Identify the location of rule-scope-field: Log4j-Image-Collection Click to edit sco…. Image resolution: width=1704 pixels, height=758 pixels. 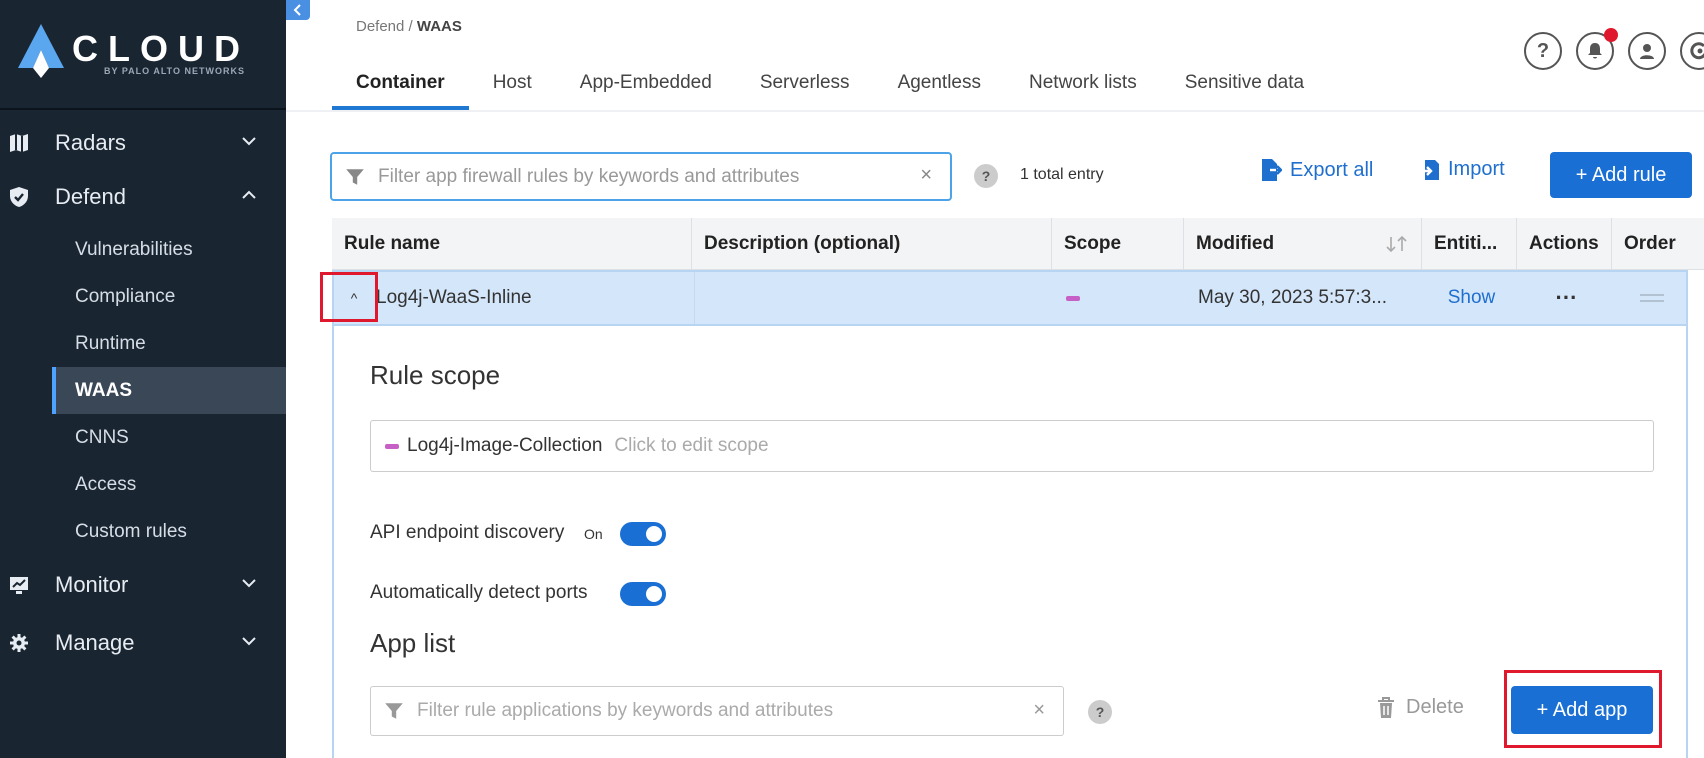
(1012, 446).